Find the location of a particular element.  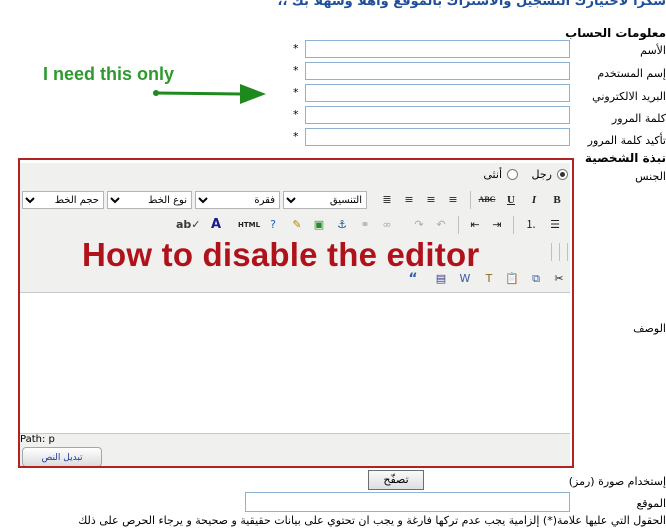

username-label: إسم المستخدم is located at coordinates (631, 73).